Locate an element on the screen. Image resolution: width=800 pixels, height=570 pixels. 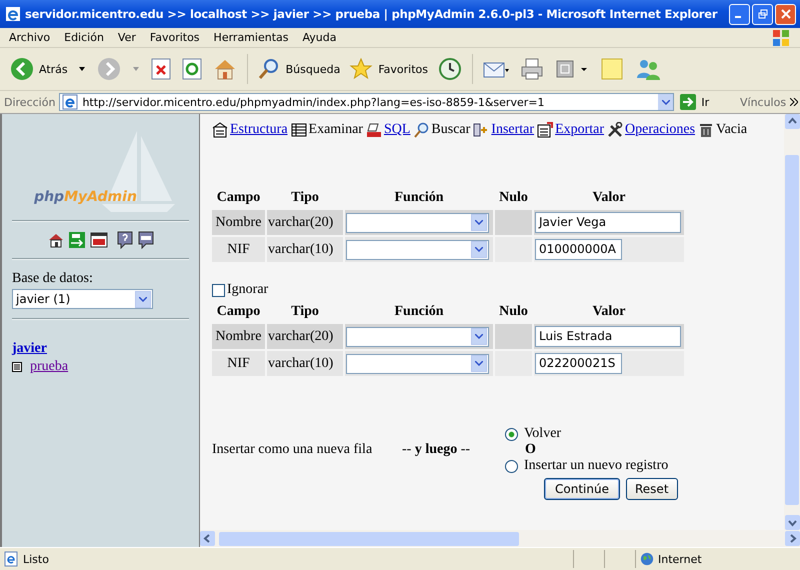
scroll-up-icon is located at coordinates (792, 121).